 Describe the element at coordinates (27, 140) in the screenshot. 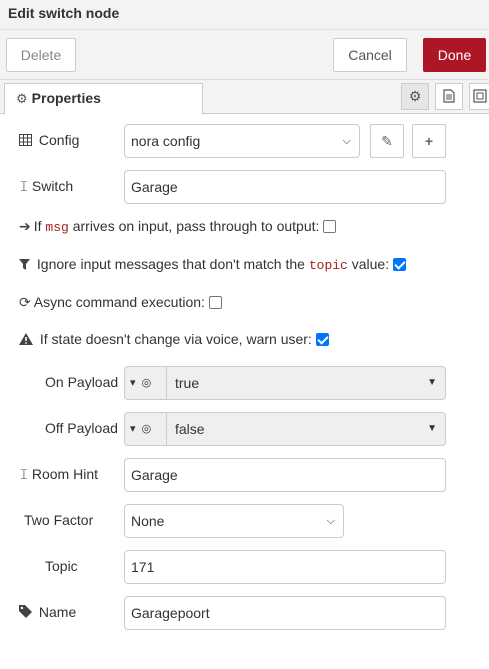

I see `table-icon` at that location.